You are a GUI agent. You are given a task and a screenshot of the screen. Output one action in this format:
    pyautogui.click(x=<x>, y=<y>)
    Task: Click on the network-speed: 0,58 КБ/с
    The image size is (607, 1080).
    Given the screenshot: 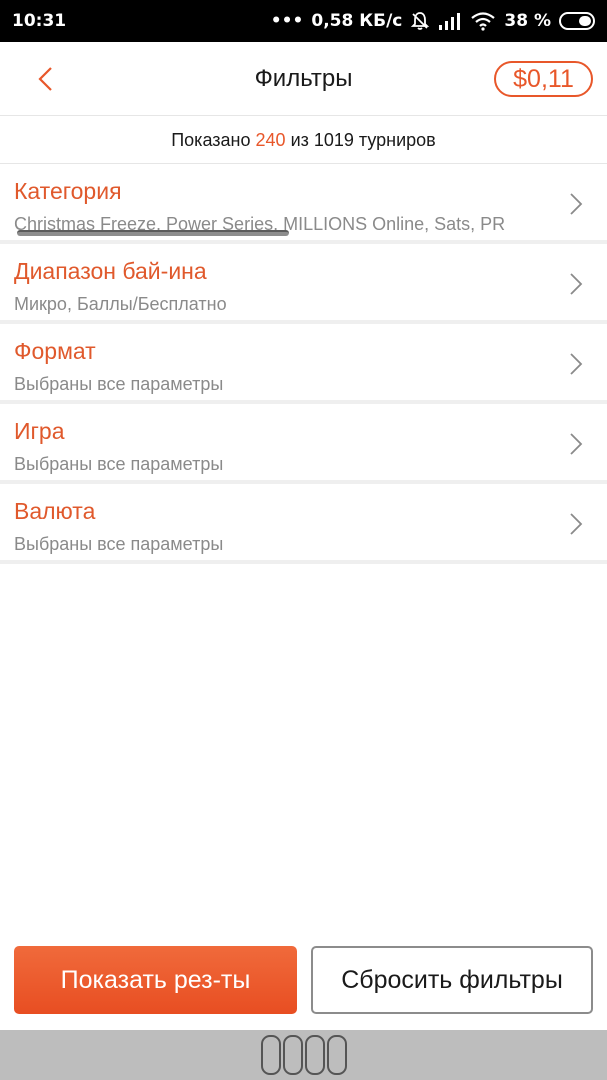 What is the action you would take?
    pyautogui.click(x=357, y=21)
    